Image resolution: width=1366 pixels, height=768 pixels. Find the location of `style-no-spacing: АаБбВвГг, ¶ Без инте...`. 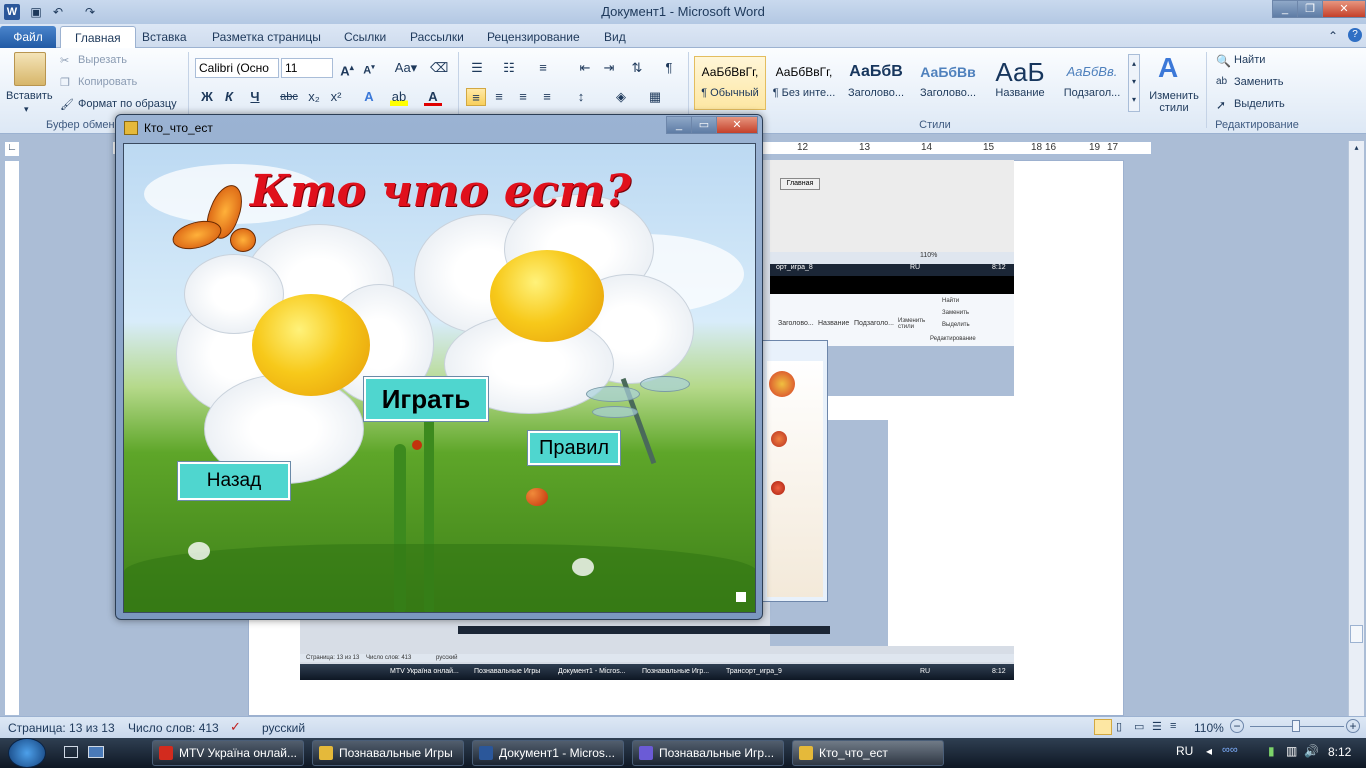

style-no-spacing: АаБбВвГг, ¶ Без инте... is located at coordinates (804, 83).